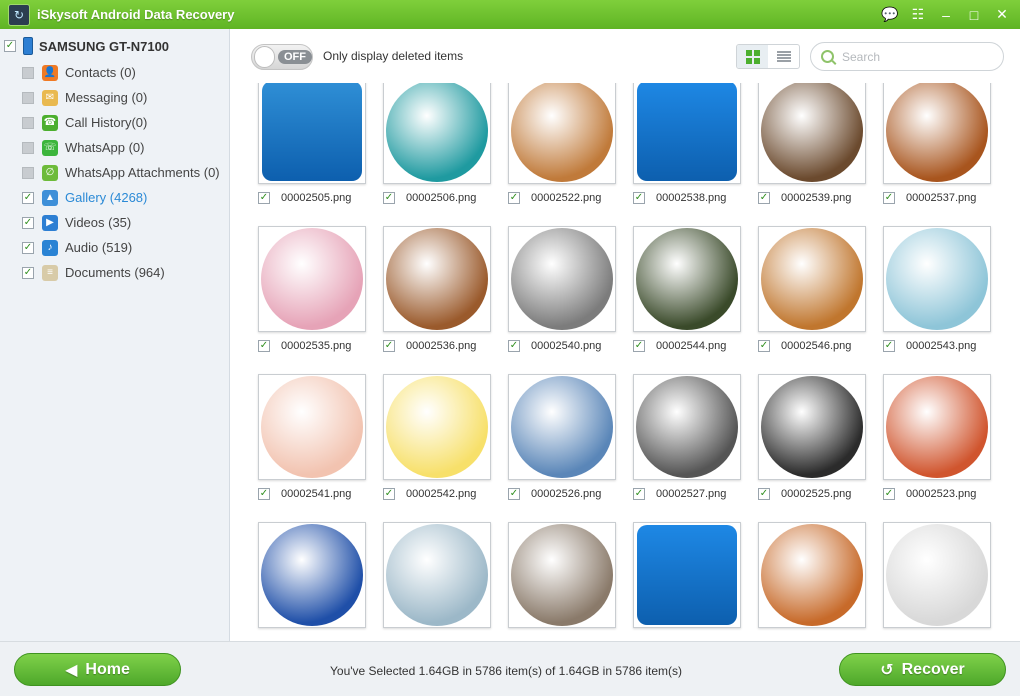  Describe the element at coordinates (121, 197) in the screenshot. I see `sidebar-item: ✓ ▲ Gallery (4268)` at that location.